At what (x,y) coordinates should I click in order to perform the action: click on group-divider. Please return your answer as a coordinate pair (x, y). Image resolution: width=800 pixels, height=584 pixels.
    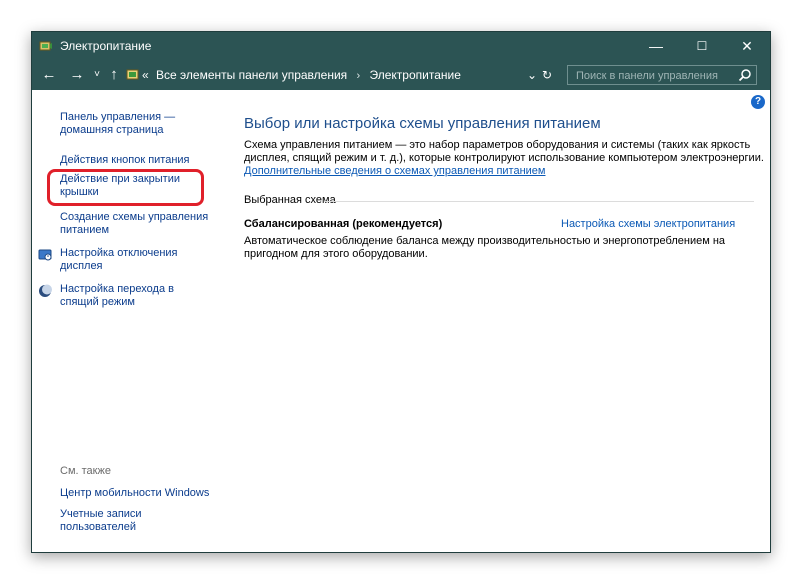
    Looking at the image, I should click on (539, 201).